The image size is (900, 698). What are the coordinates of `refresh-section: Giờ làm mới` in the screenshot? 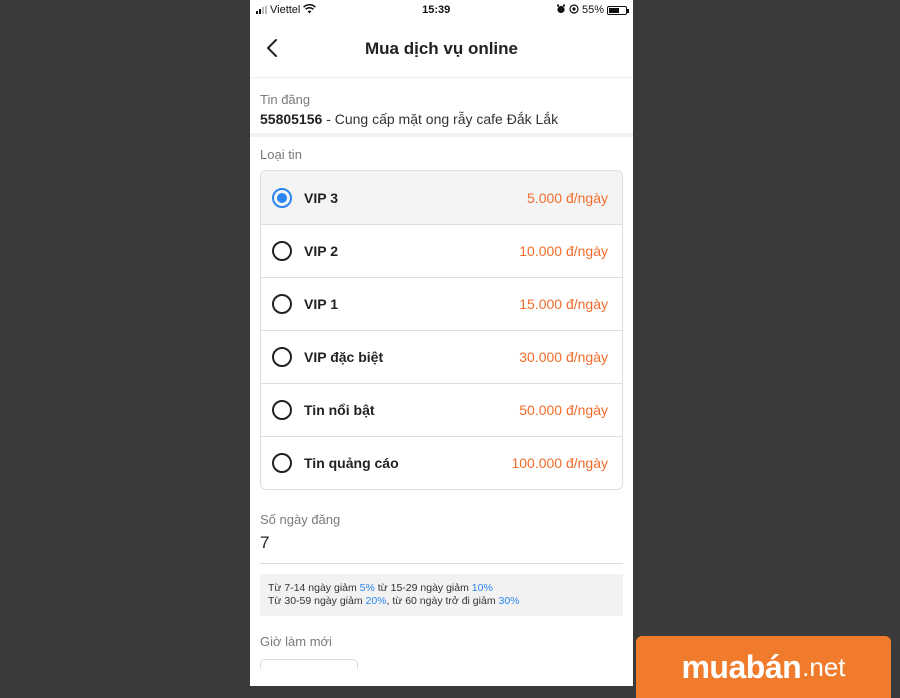 It's located at (441, 642).